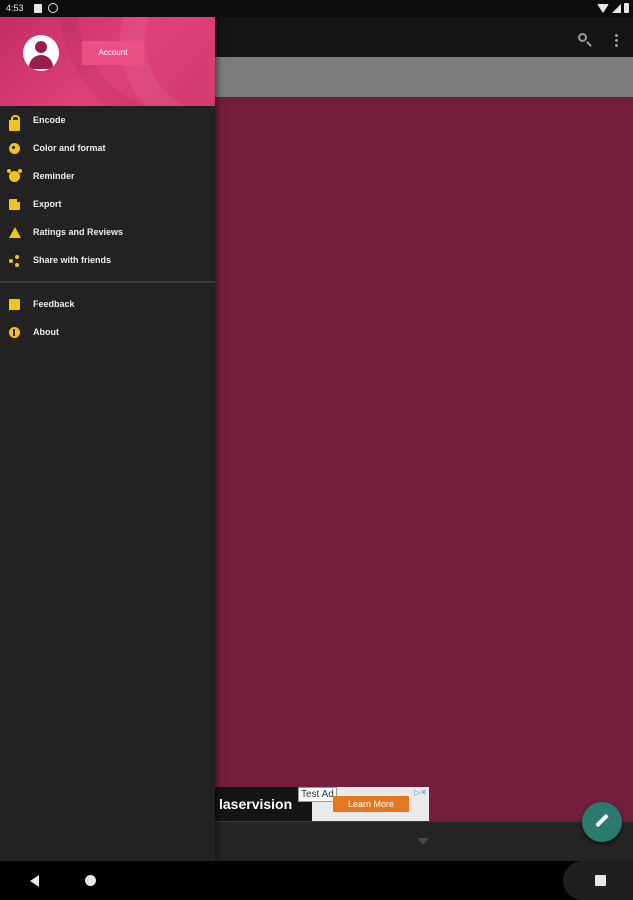 Image resolution: width=633 pixels, height=900 pixels. Describe the element at coordinates (72, 260) in the screenshot. I see `menu-item-label: Share with friends` at that location.